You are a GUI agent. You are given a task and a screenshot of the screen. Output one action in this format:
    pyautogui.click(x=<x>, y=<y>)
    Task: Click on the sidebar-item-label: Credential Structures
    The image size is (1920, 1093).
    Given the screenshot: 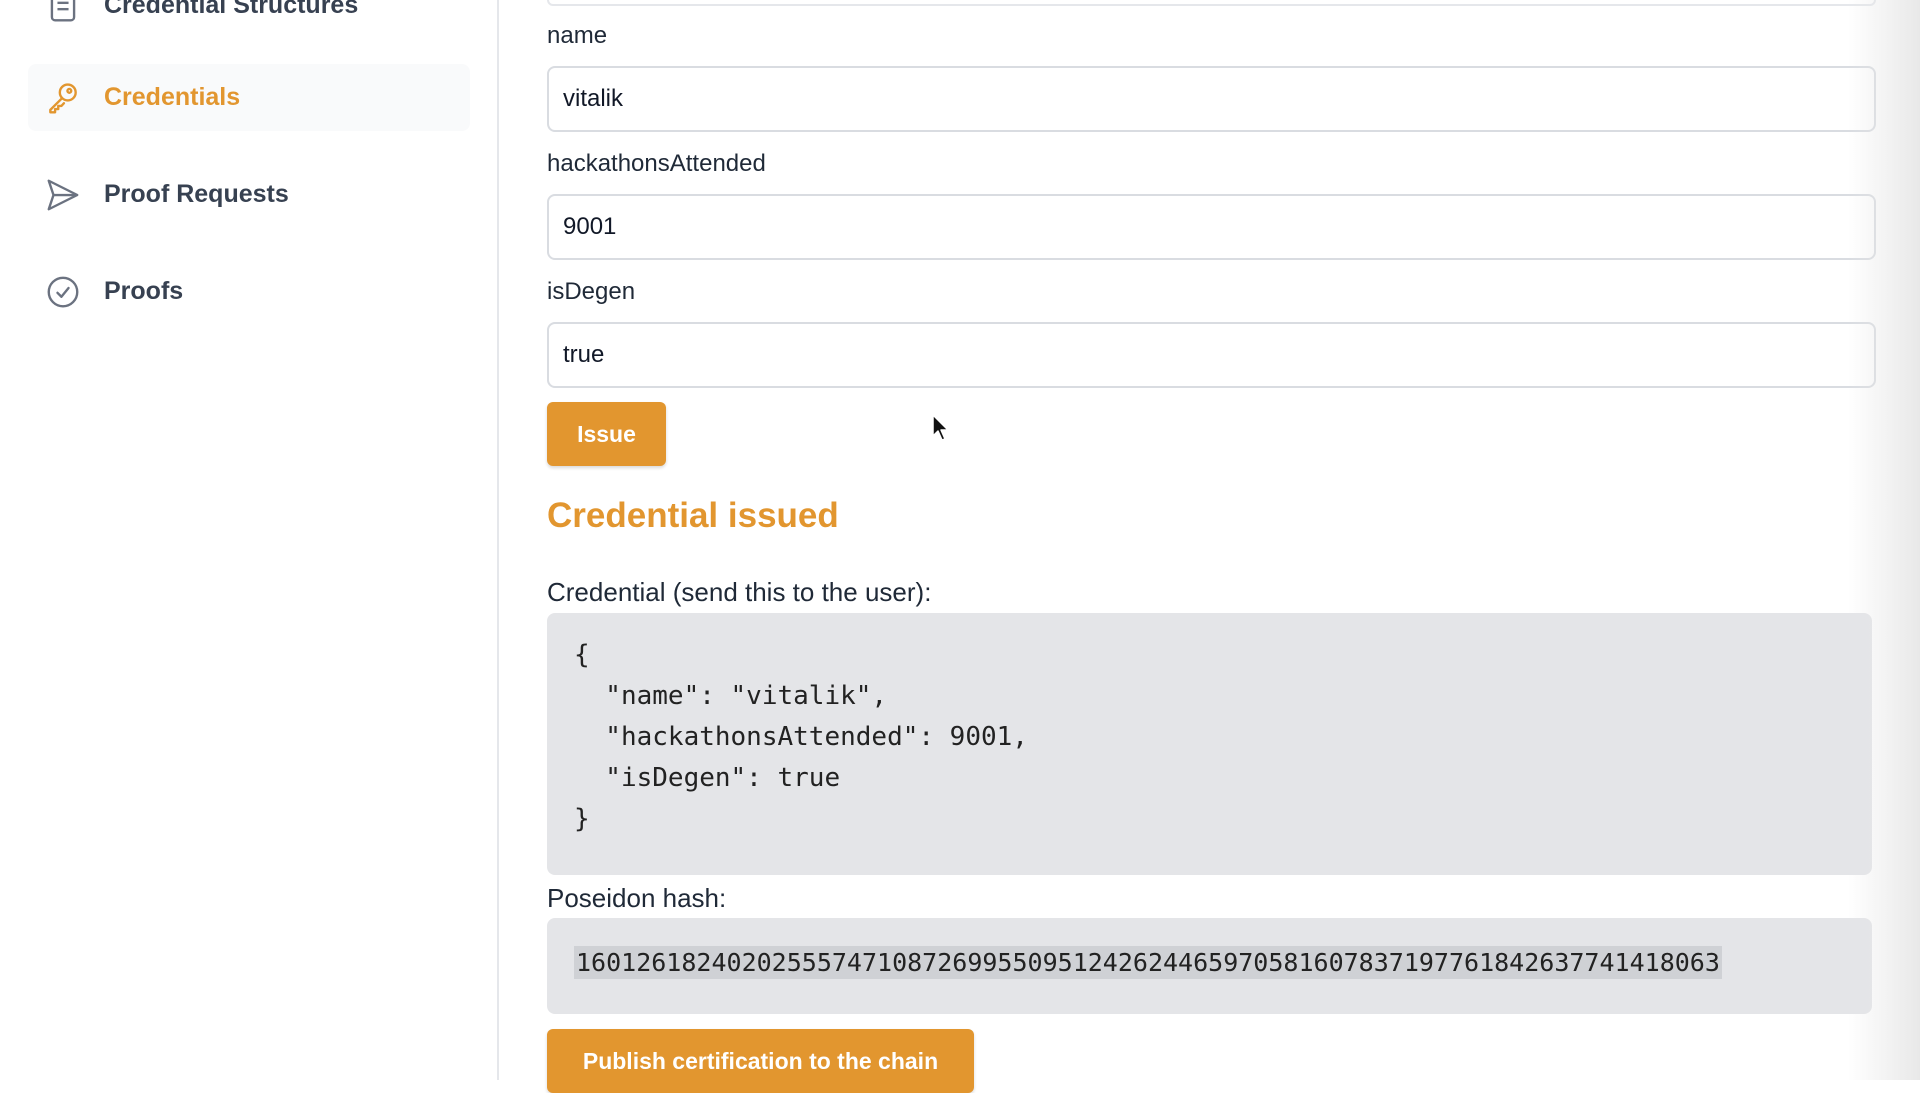 What is the action you would take?
    pyautogui.click(x=231, y=9)
    